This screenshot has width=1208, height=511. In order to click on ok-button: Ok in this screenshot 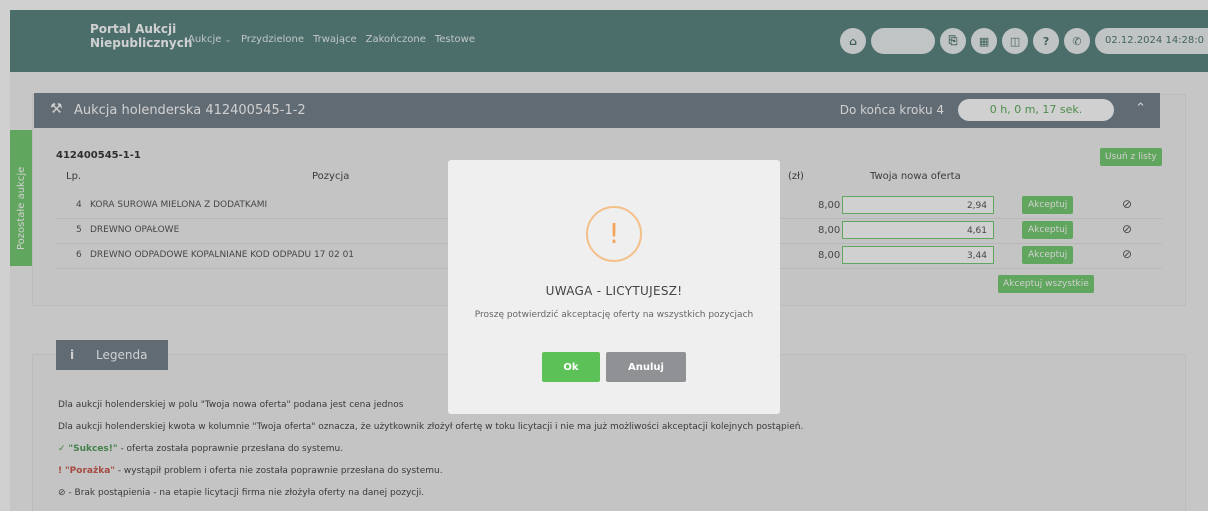, I will do `click(571, 367)`.